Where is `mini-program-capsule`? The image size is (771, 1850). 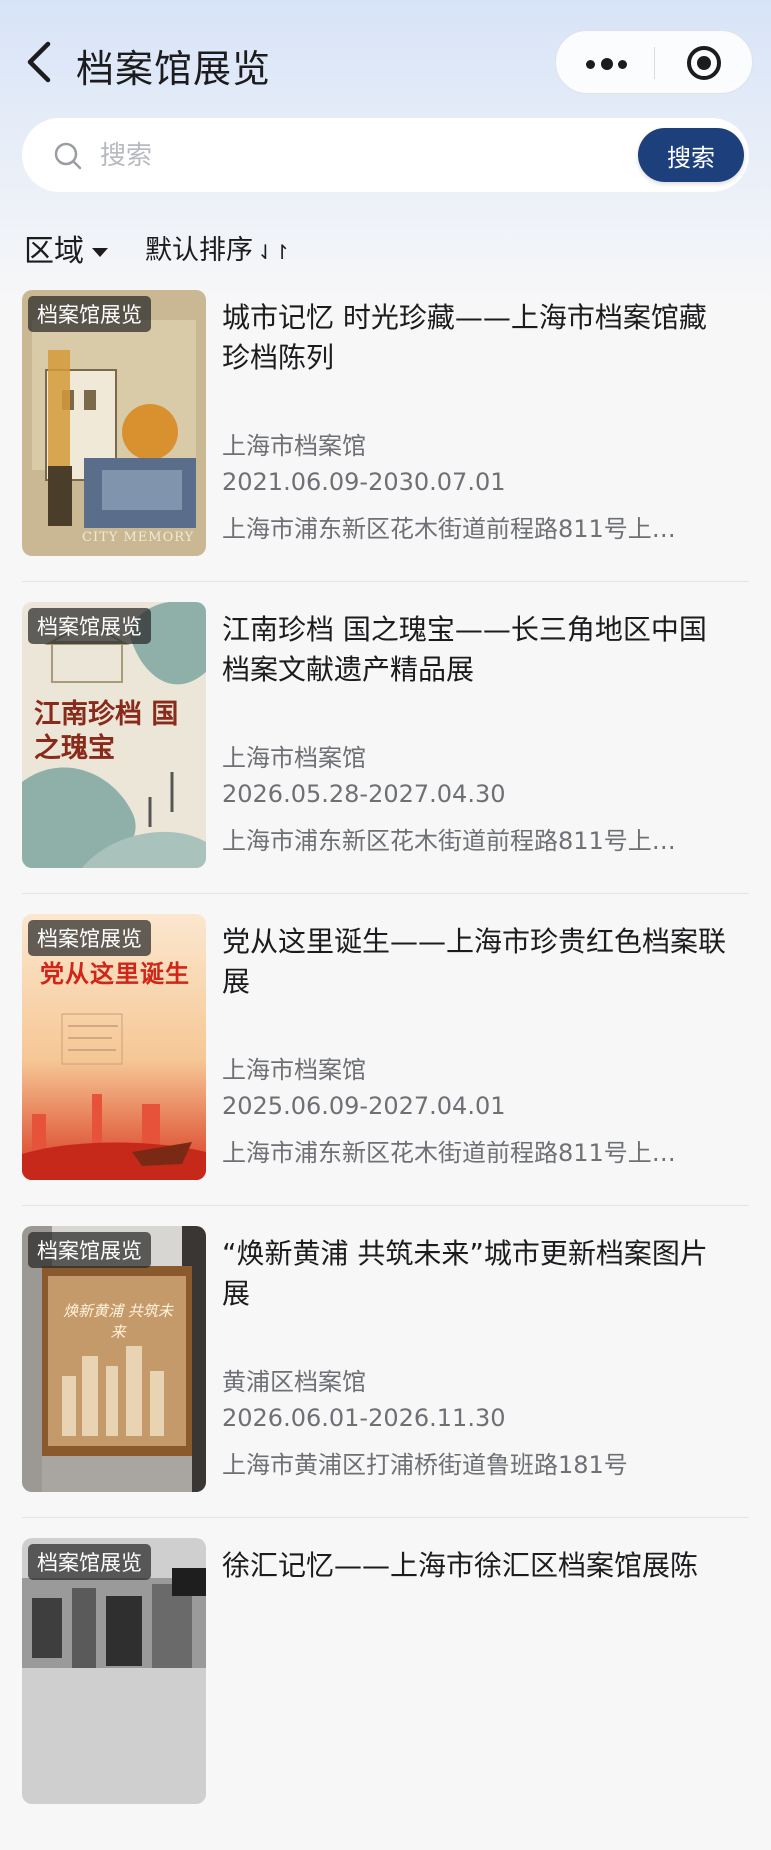 mini-program-capsule is located at coordinates (654, 62).